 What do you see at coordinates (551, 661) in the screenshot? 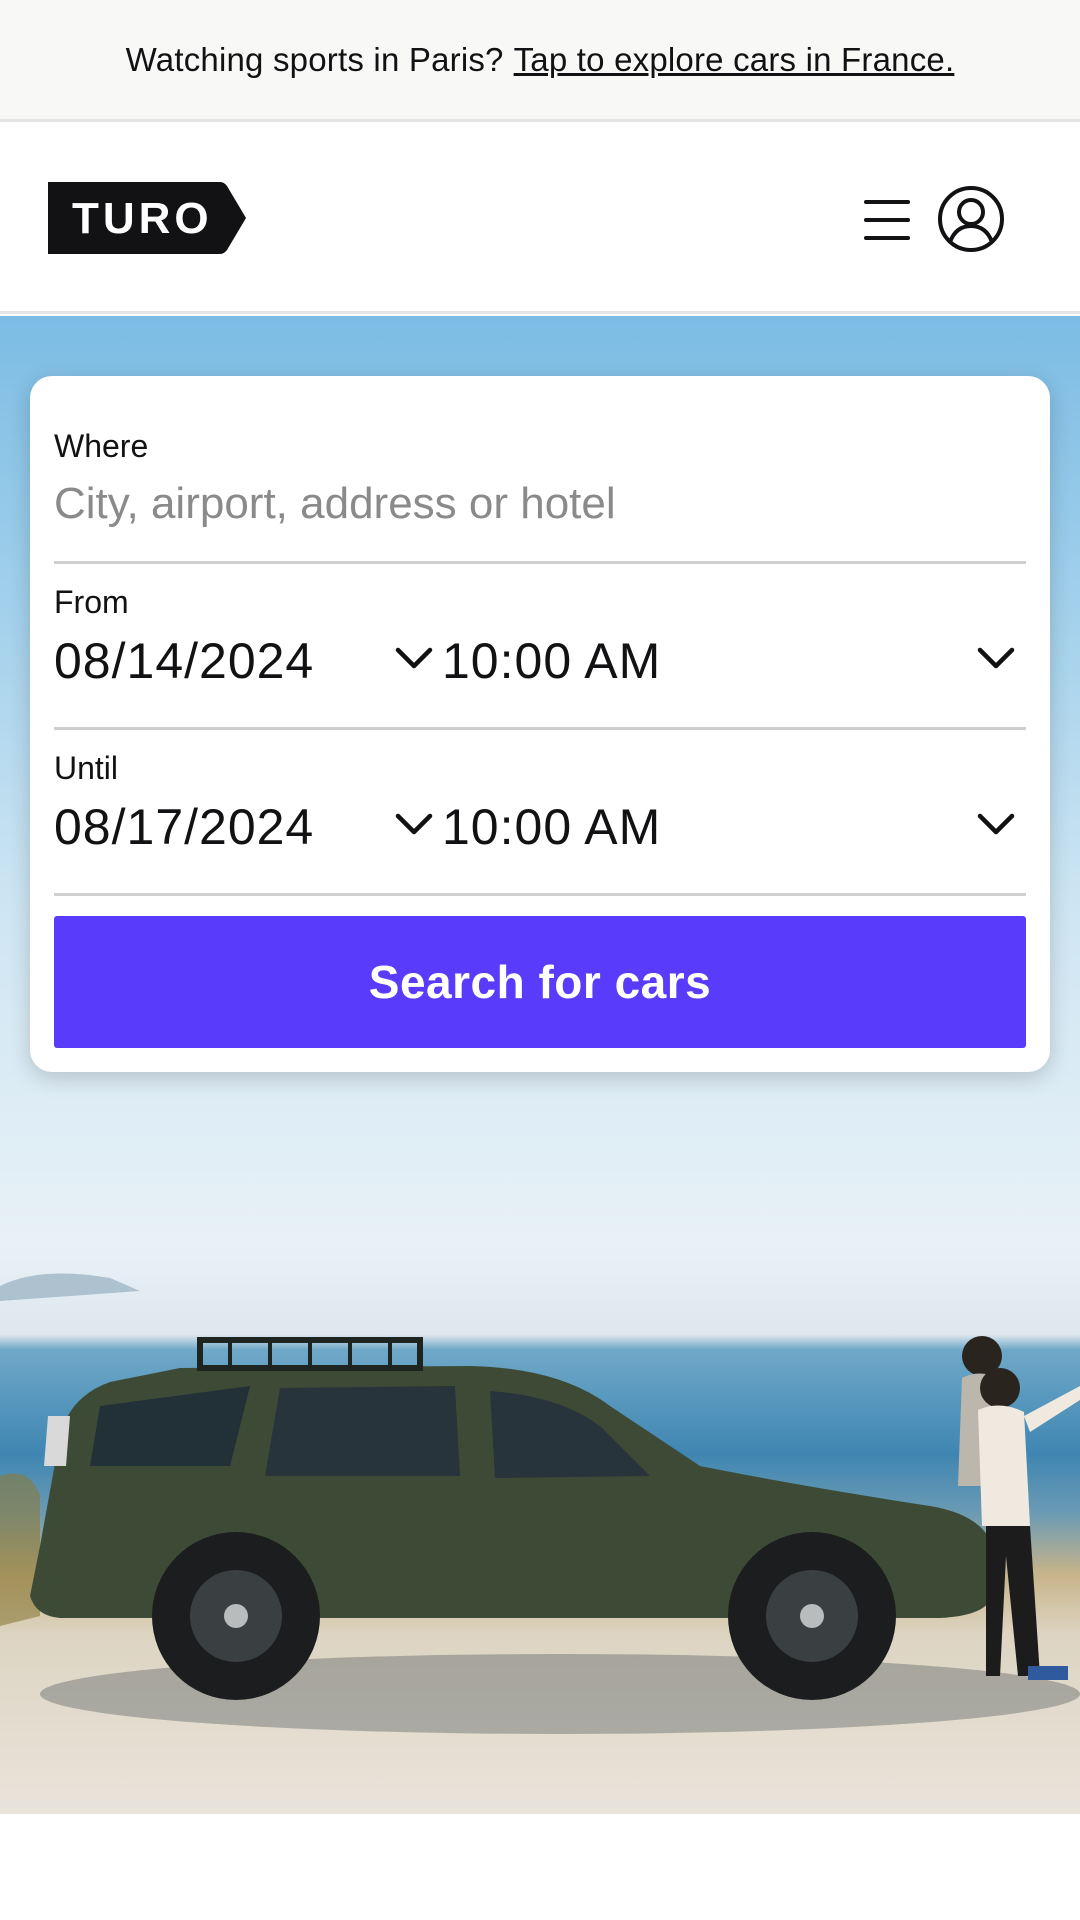
I see `from-time-select: 10:00 AM` at bounding box center [551, 661].